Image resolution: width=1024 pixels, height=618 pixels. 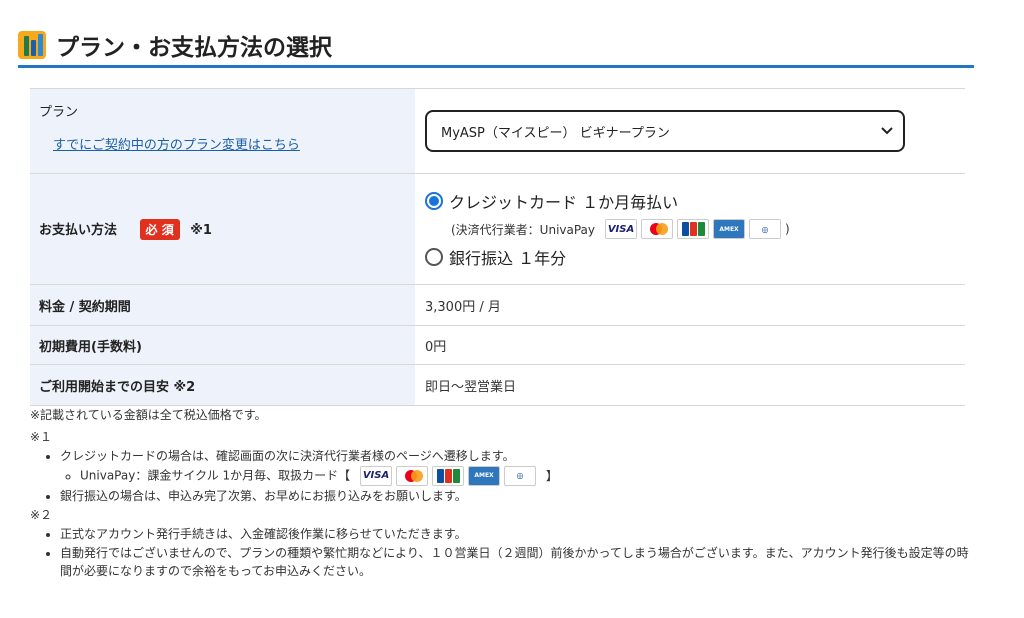 What do you see at coordinates (434, 201) in the screenshot?
I see `radio-checked-icon` at bounding box center [434, 201].